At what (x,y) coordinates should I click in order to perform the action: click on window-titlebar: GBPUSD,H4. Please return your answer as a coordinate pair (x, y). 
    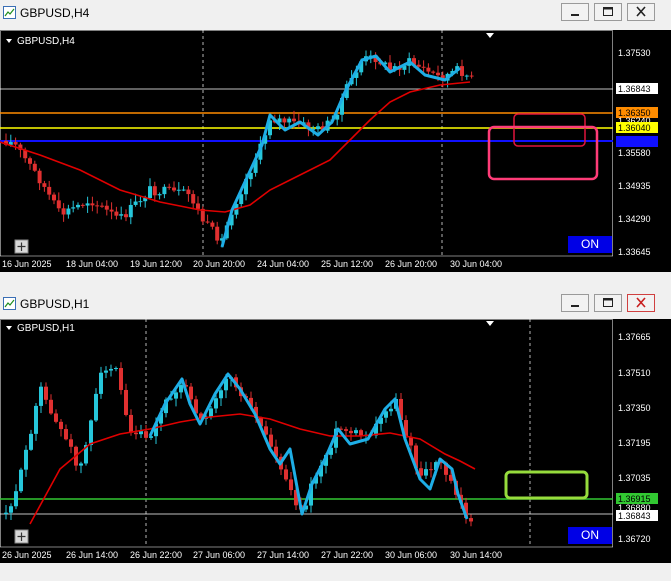
    Looking at the image, I should click on (335, 13).